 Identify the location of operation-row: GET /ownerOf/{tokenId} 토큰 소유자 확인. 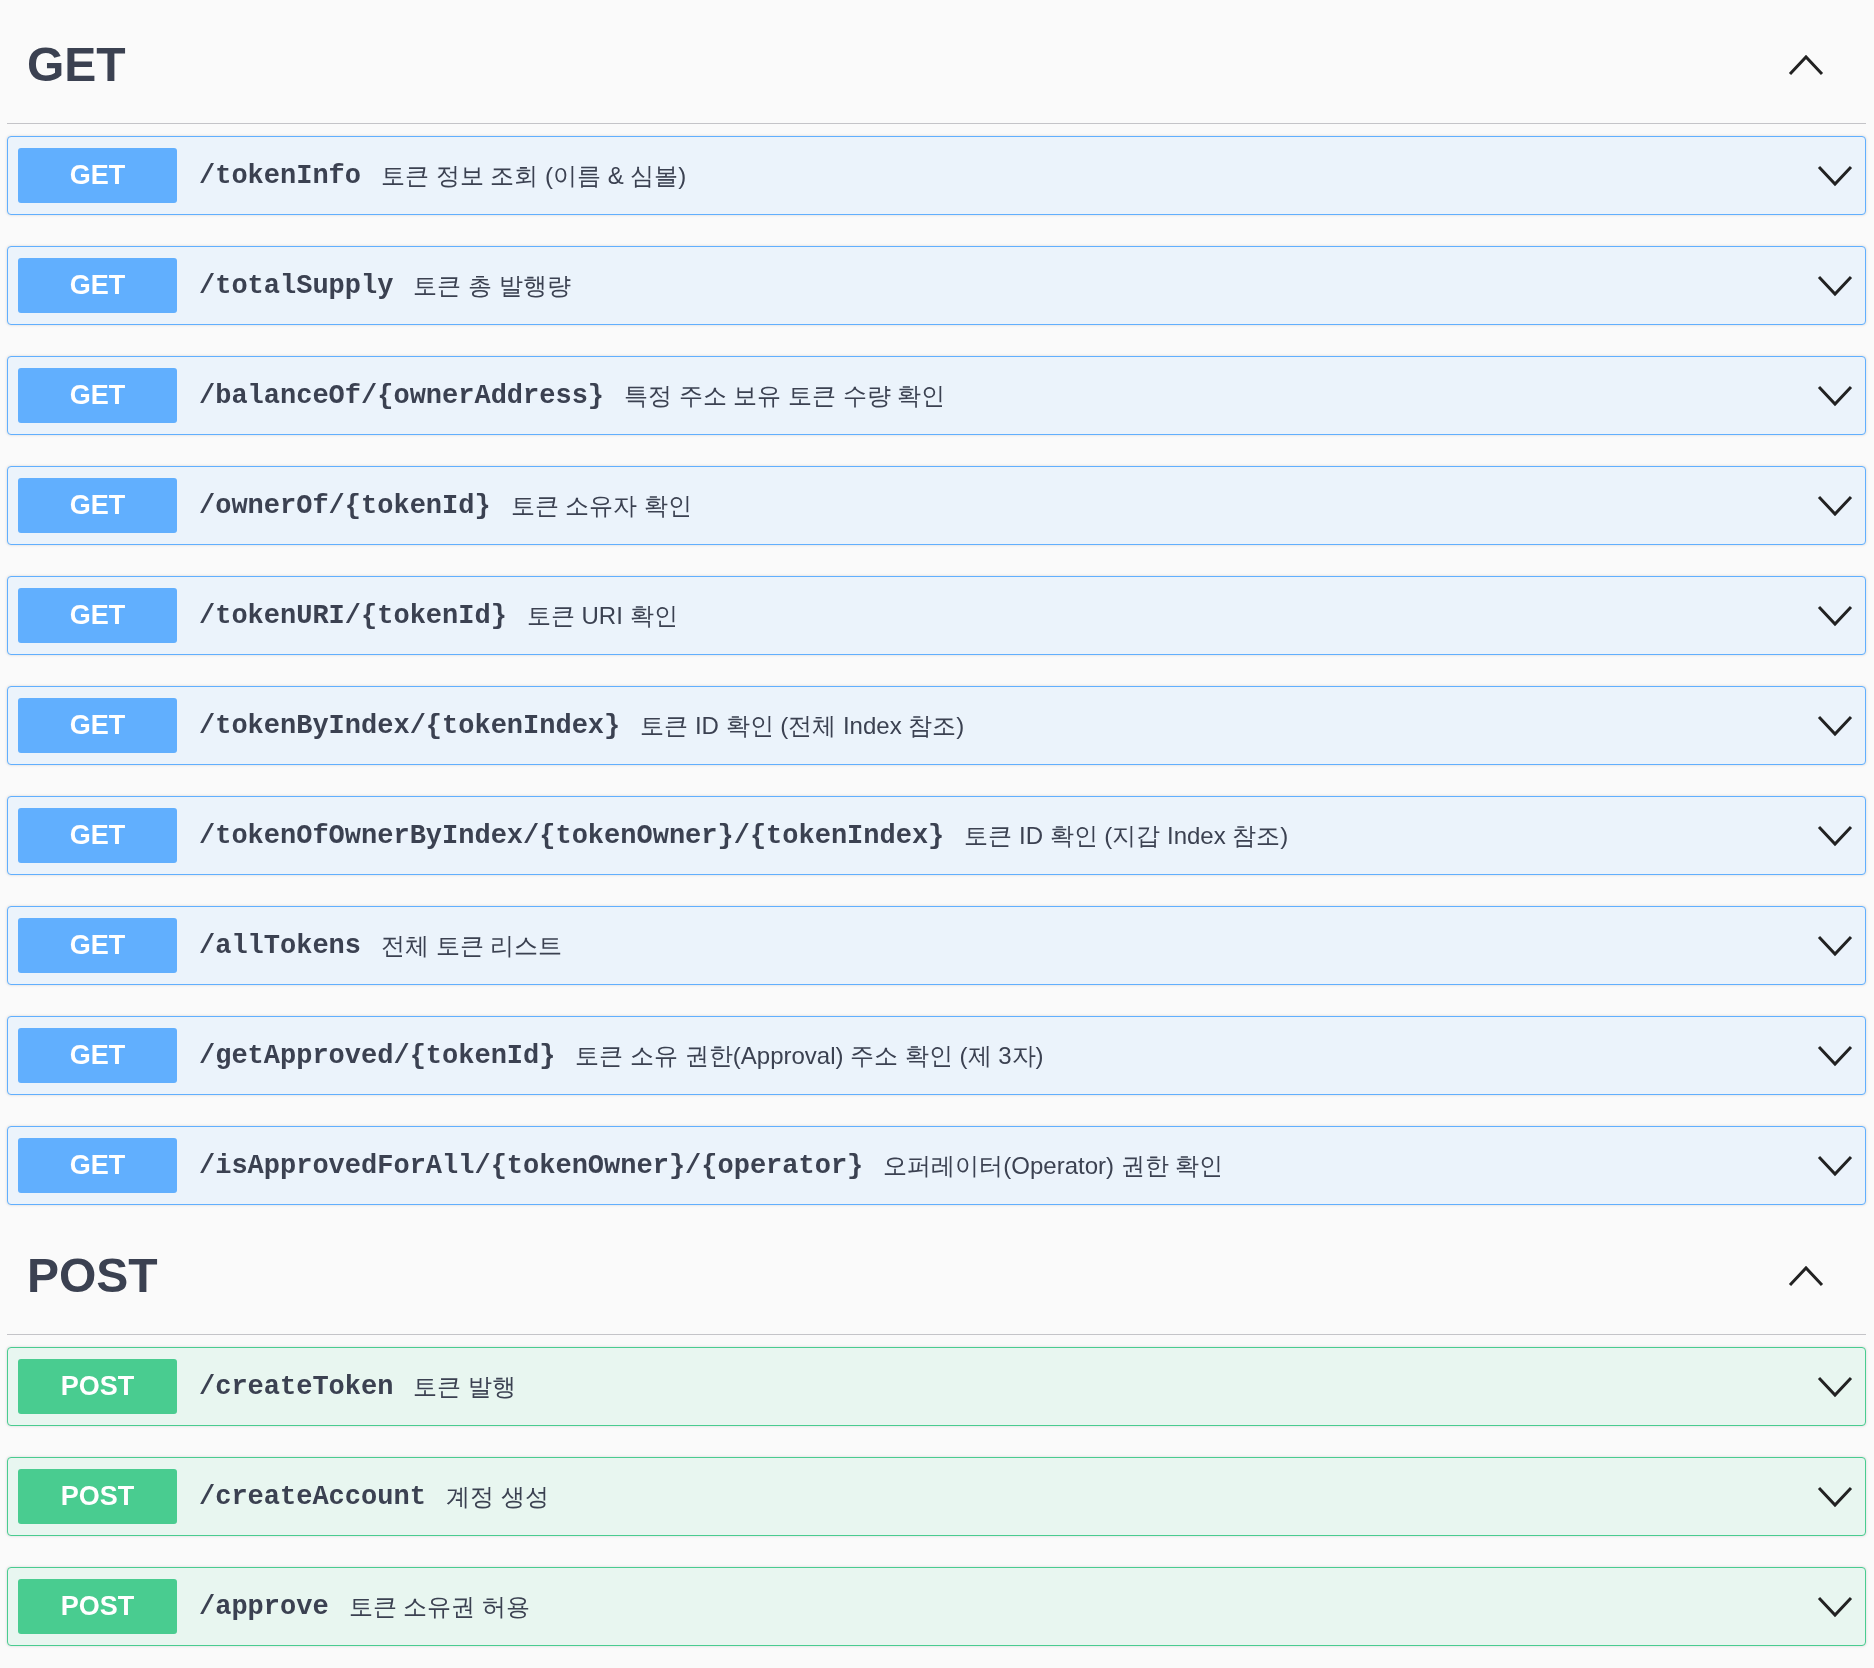
(936, 505).